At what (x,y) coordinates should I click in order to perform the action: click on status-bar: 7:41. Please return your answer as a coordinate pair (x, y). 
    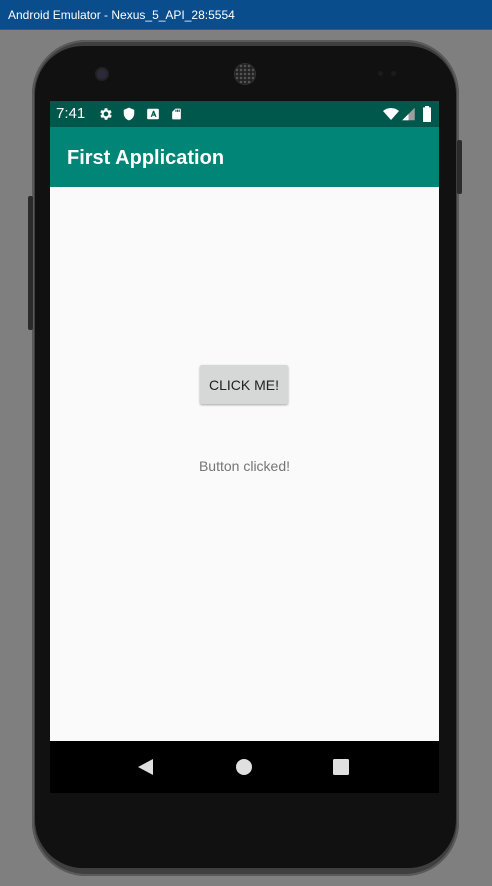
    Looking at the image, I should click on (244, 114).